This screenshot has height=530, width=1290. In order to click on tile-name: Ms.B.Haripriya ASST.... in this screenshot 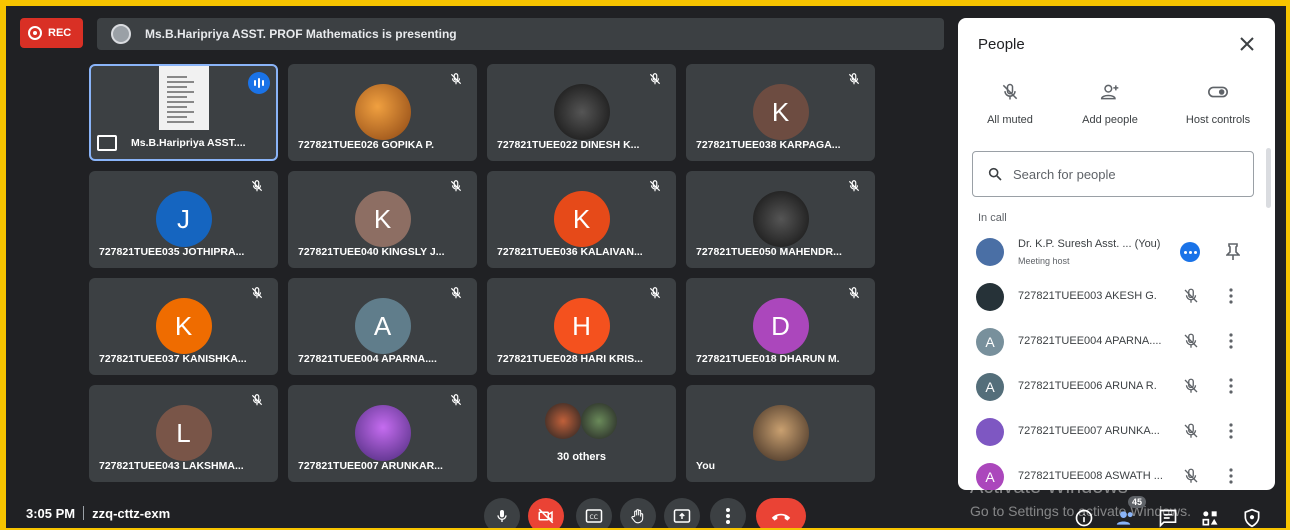, I will do `click(188, 143)`.